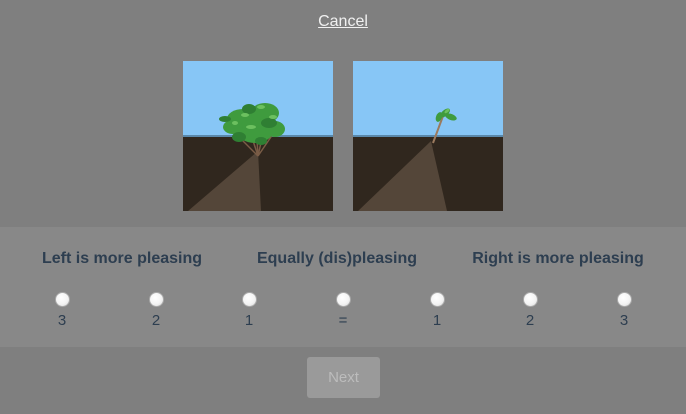 Image resolution: width=686 pixels, height=414 pixels. Describe the element at coordinates (428, 136) in the screenshot. I see `right-plant-image` at that location.